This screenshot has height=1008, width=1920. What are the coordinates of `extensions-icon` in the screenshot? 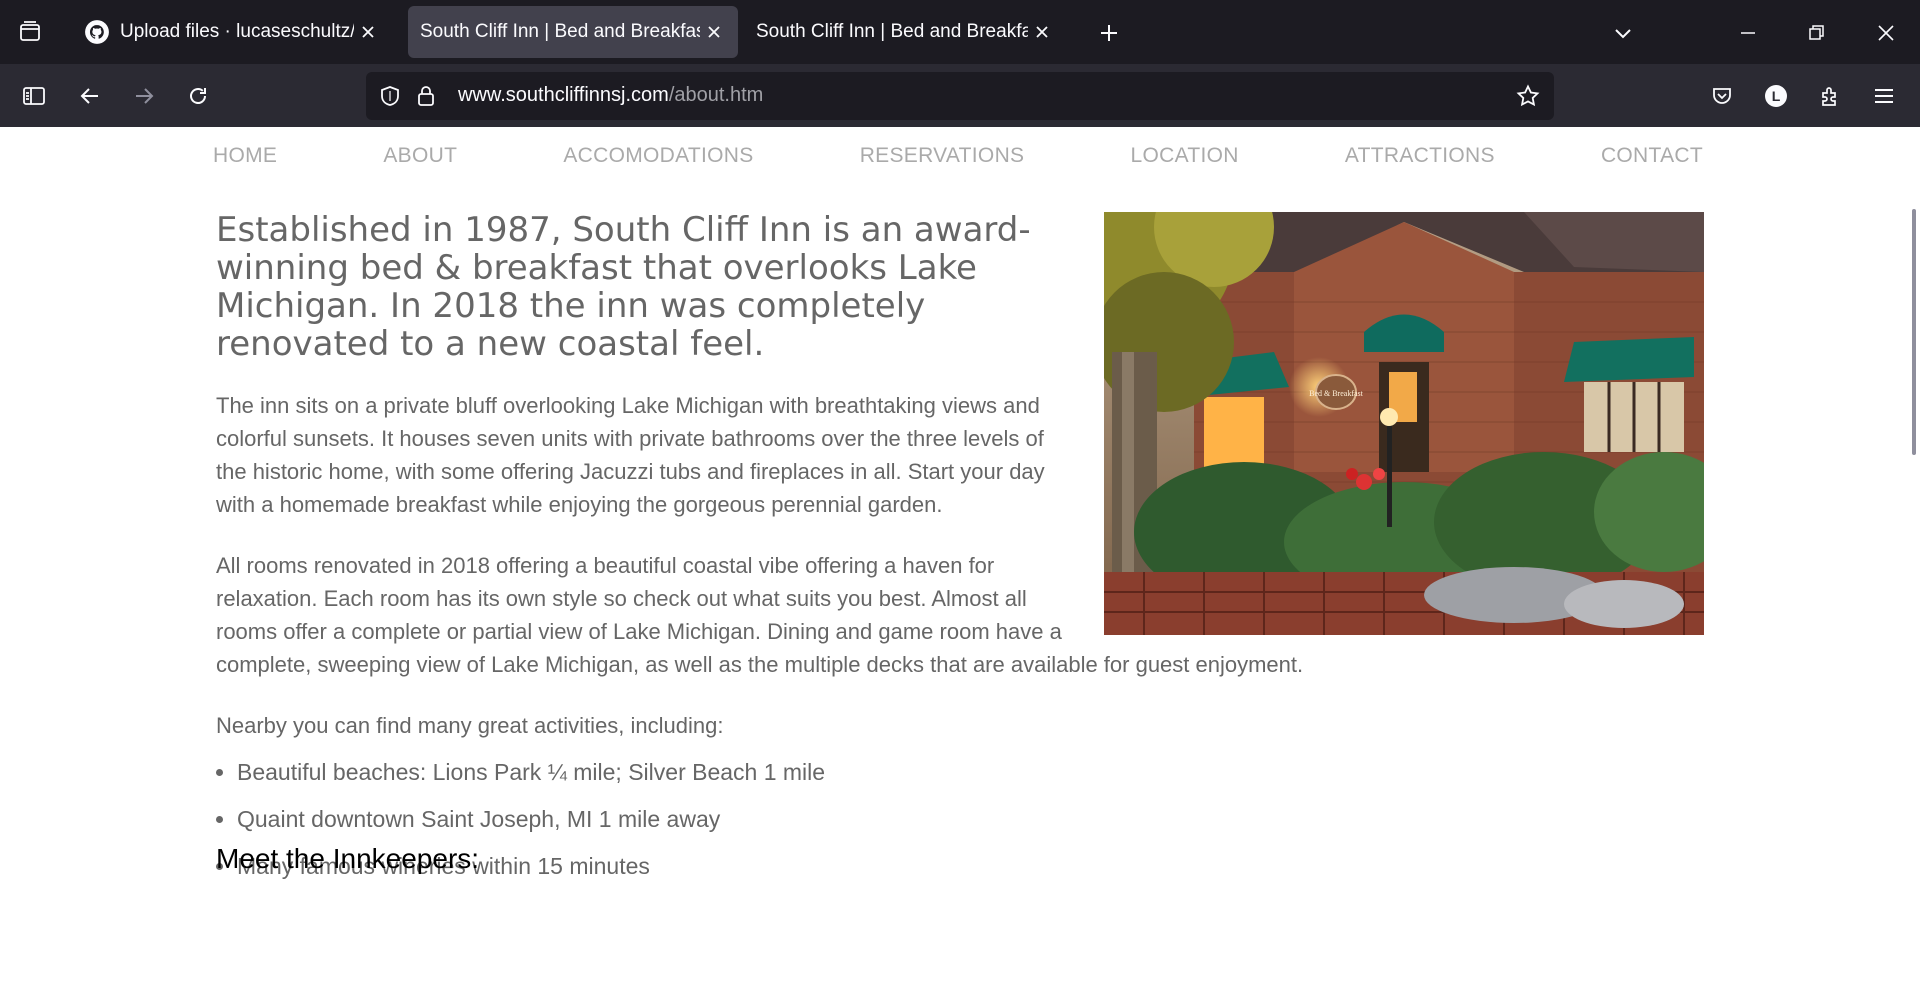 It's located at (1830, 96).